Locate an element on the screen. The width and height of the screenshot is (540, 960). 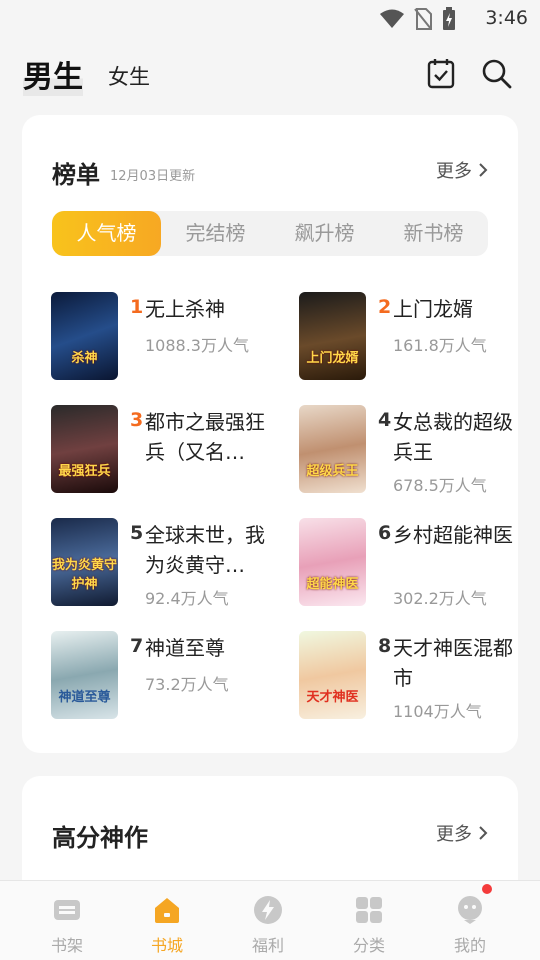
cover-title: 最强狂兵 is located at coordinates (84, 471).